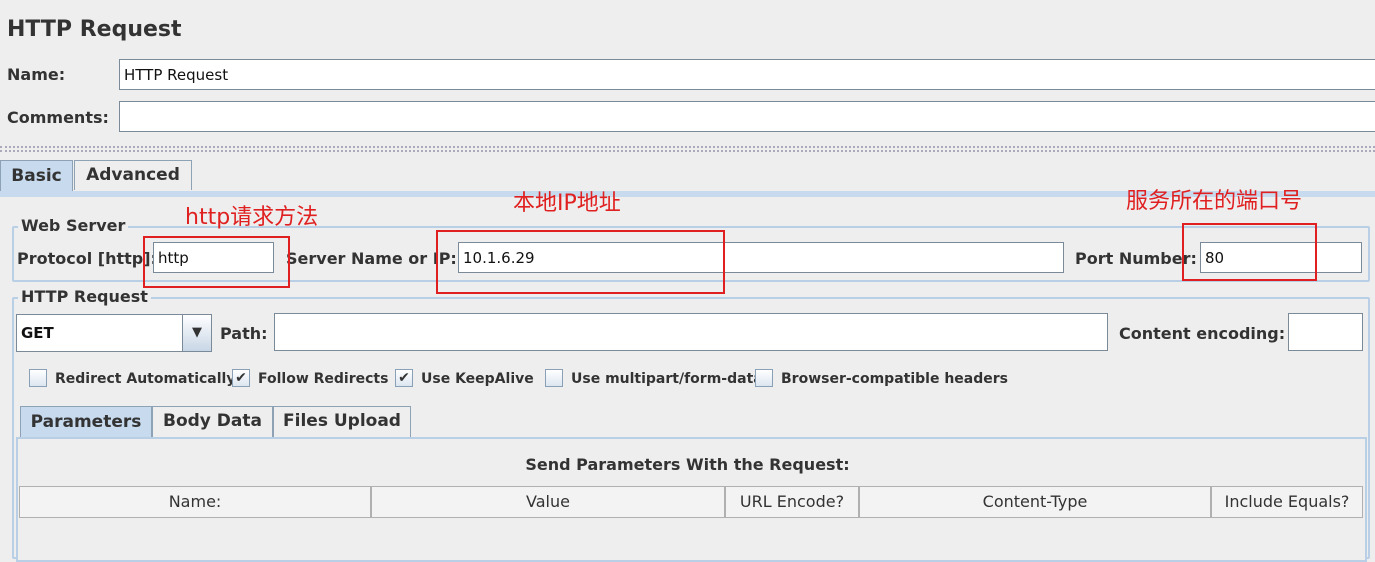  What do you see at coordinates (747, 74) in the screenshot?
I see `name-input: HTTP Request` at bounding box center [747, 74].